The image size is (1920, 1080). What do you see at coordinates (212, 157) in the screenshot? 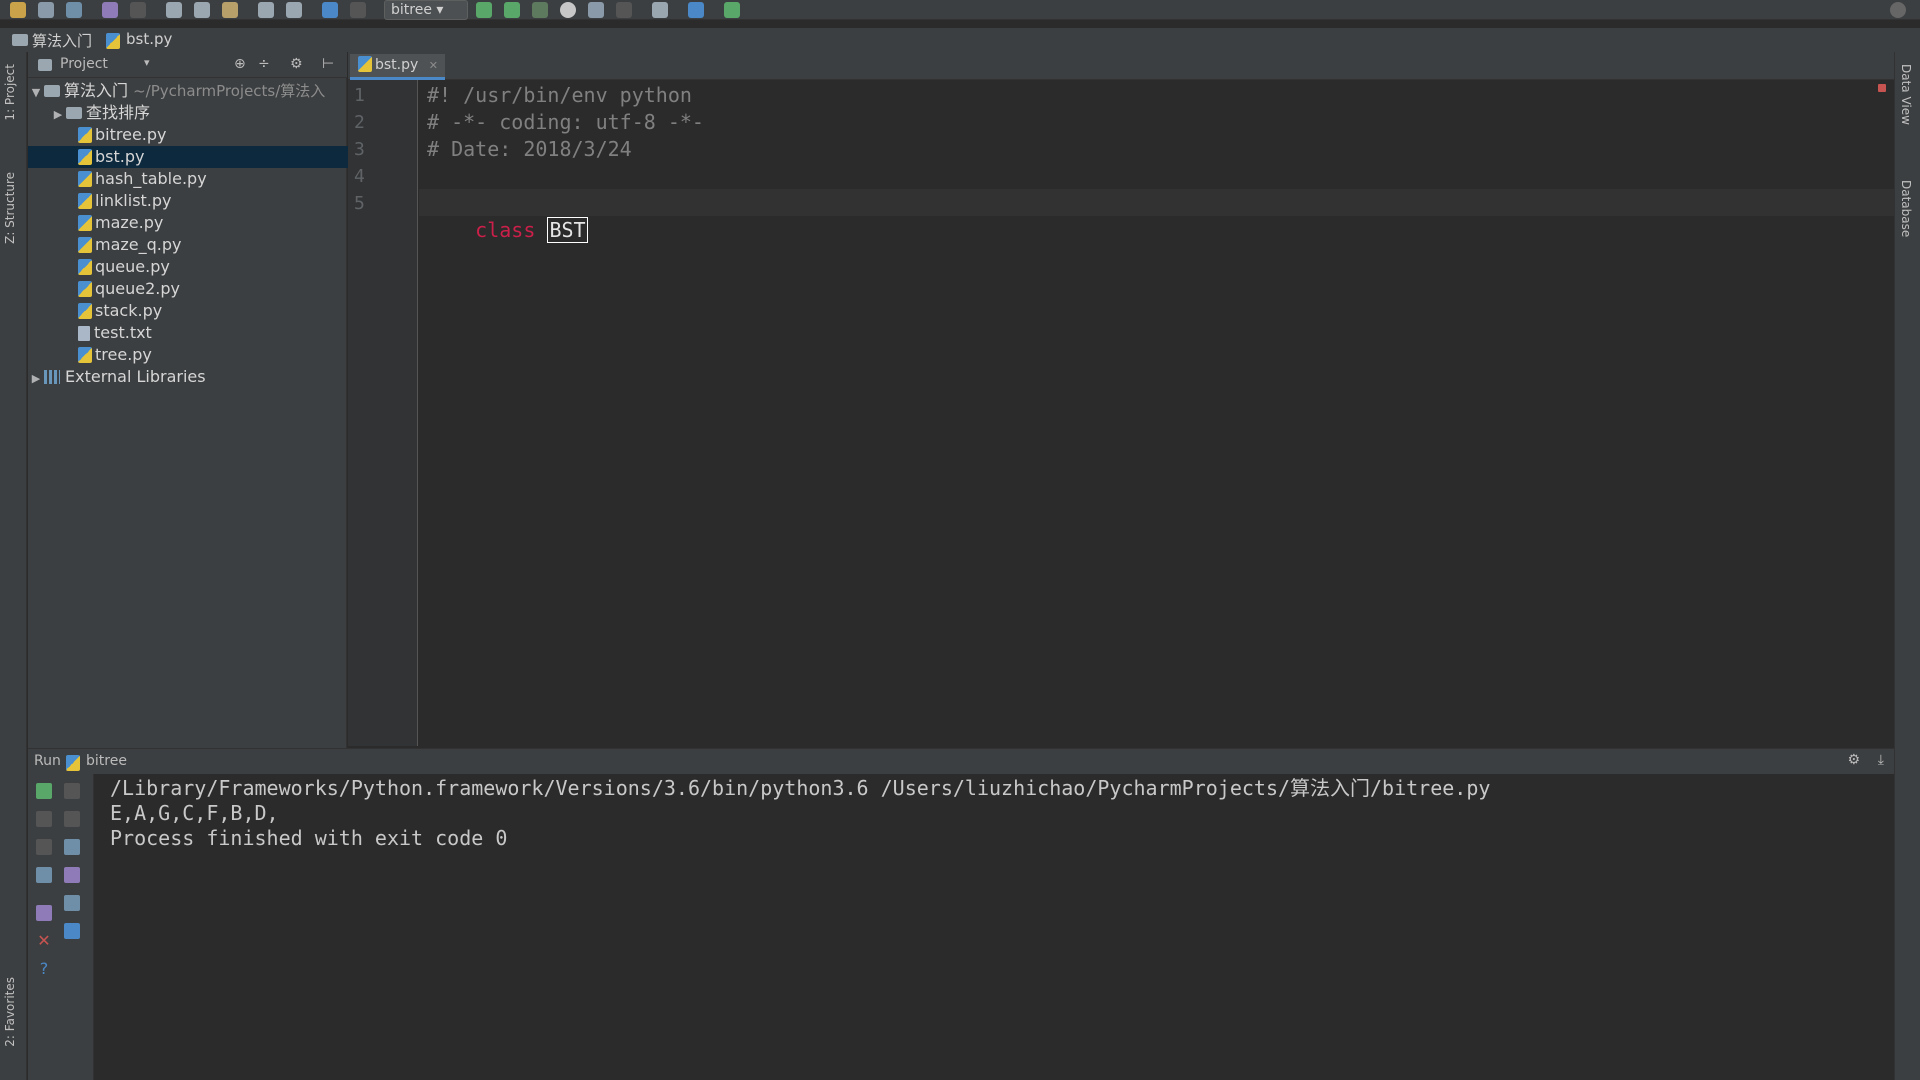
I see `tree-item-file-selected: bst.py` at bounding box center [212, 157].